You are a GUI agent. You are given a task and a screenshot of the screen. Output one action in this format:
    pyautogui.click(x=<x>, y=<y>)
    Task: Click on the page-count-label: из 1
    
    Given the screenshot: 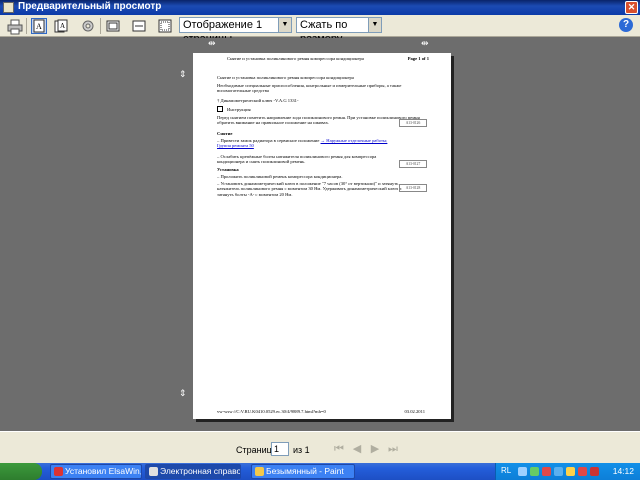 What is the action you would take?
    pyautogui.click(x=301, y=450)
    